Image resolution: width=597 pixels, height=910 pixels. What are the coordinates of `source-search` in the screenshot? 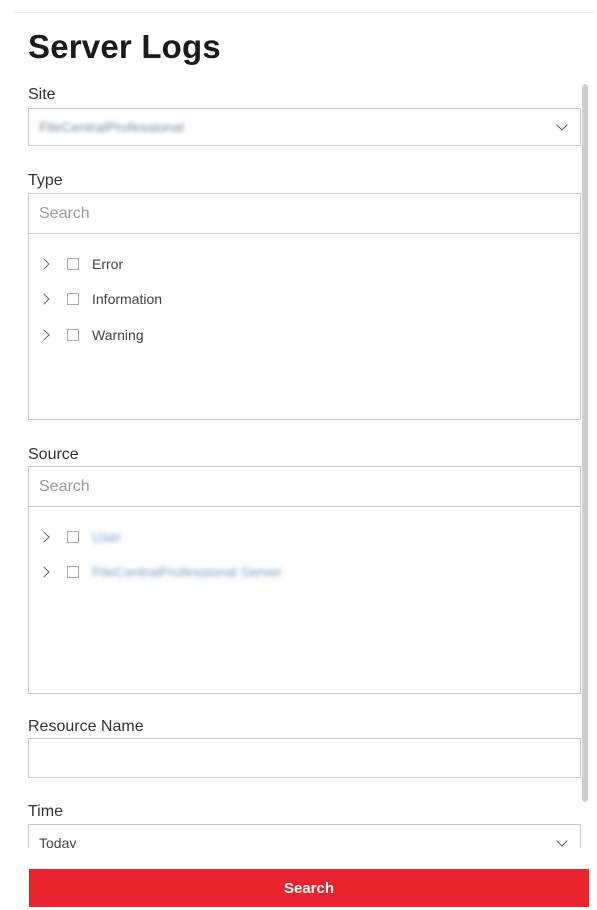 It's located at (304, 487).